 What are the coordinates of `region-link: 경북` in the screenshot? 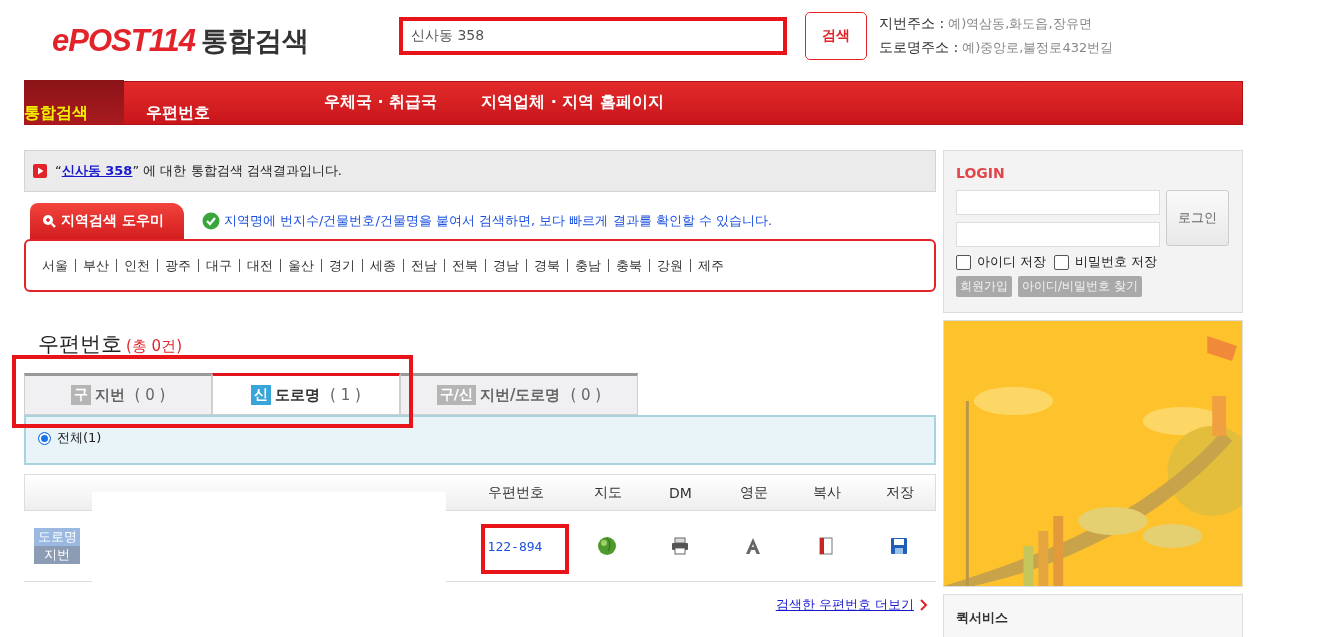 It's located at (547, 265).